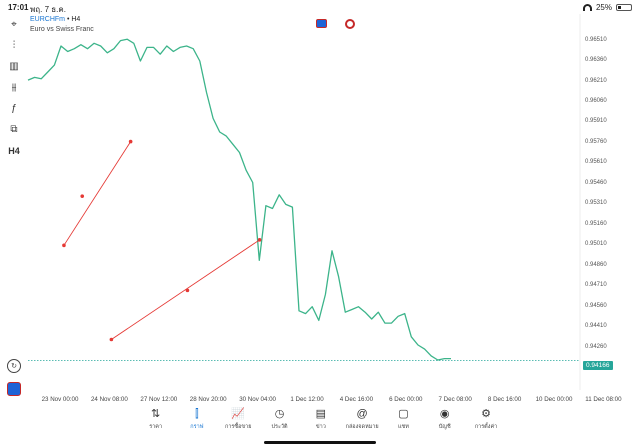 The width and height of the screenshot is (640, 447). I want to click on time-tick-label: 10 Dec 00:00, so click(554, 399).